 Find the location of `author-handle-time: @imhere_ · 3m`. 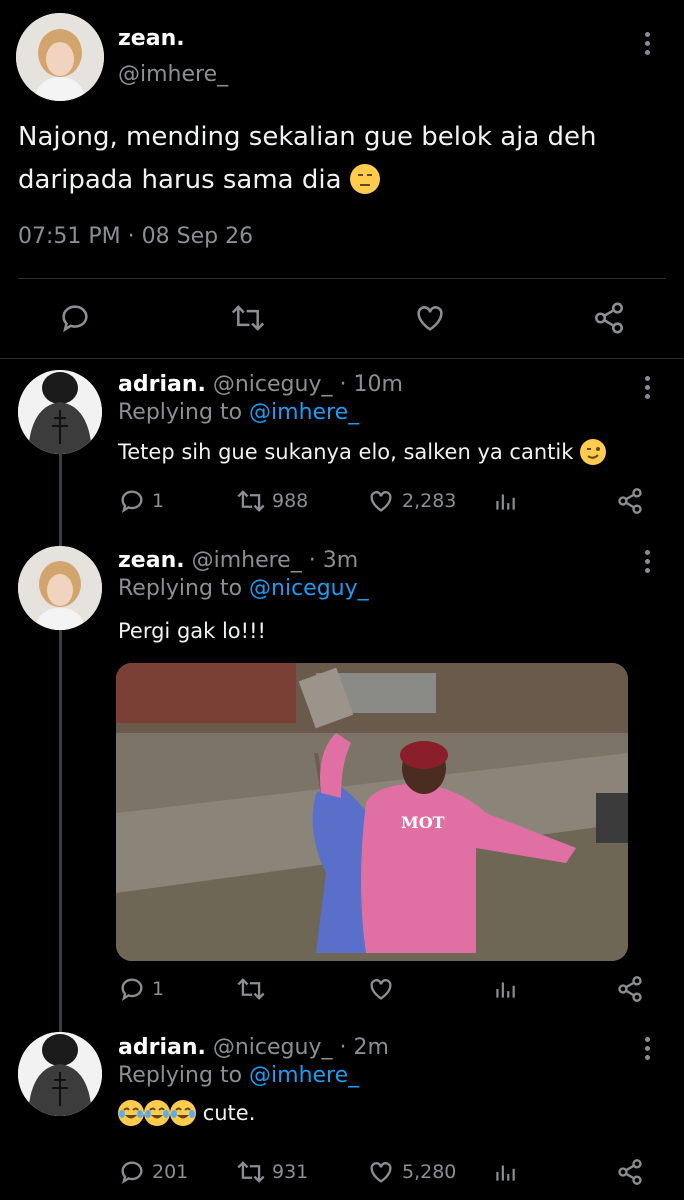

author-handle-time: @imhere_ · 3m is located at coordinates (275, 560).